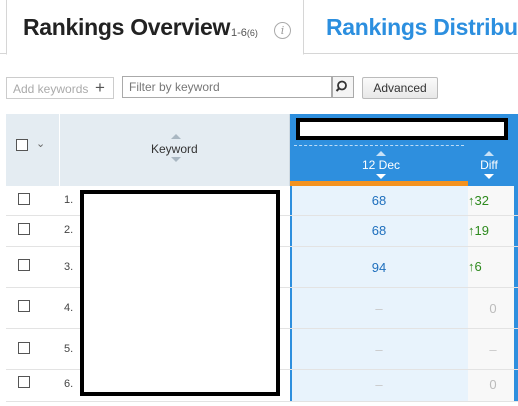 The height and width of the screenshot is (406, 518). I want to click on redacted-domain, so click(402, 129).